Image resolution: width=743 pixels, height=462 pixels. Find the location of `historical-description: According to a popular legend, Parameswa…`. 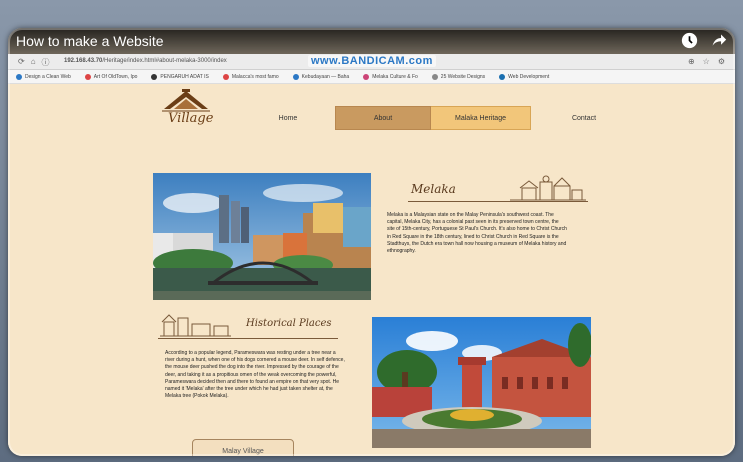

historical-description: According to a popular legend, Parameswa… is located at coordinates (255, 375).